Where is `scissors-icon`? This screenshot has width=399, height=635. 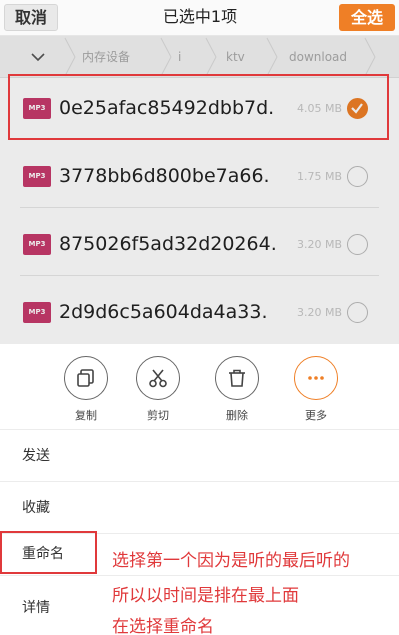 scissors-icon is located at coordinates (158, 378).